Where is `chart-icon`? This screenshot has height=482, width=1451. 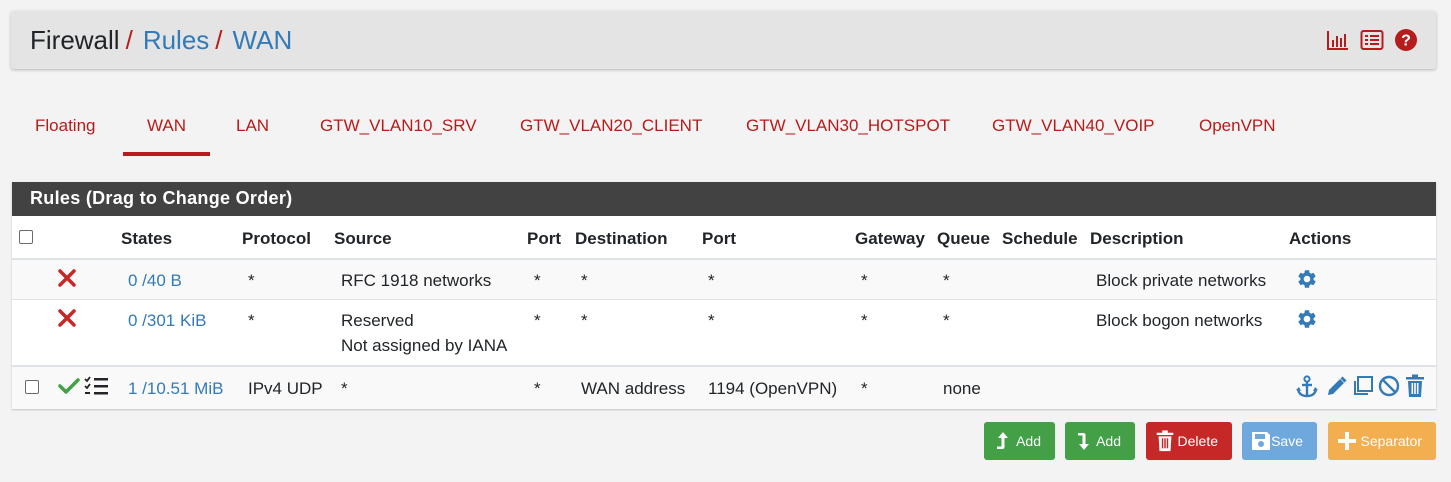
chart-icon is located at coordinates (1338, 40).